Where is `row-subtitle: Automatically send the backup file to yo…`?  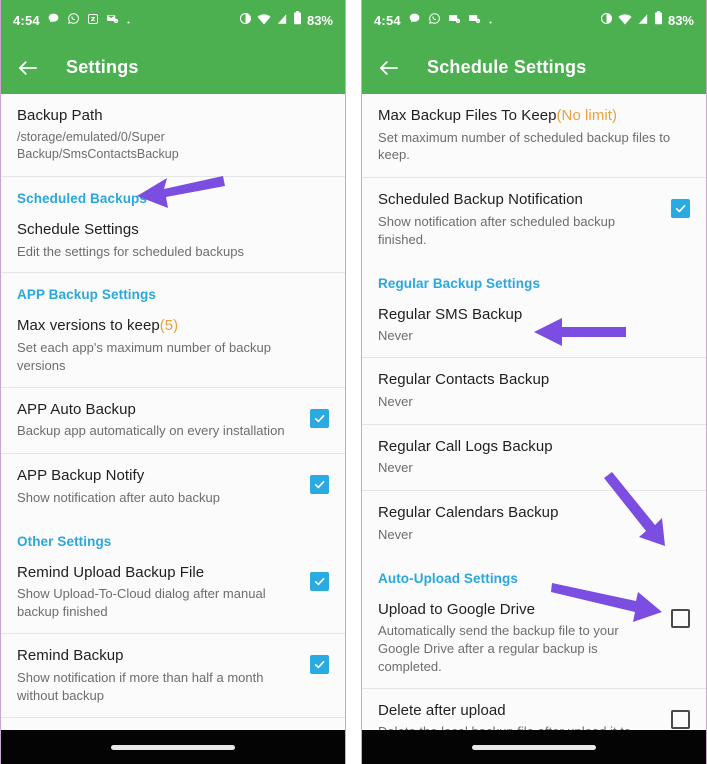
row-subtitle: Automatically send the backup file to yo… is located at coordinates (498, 648).